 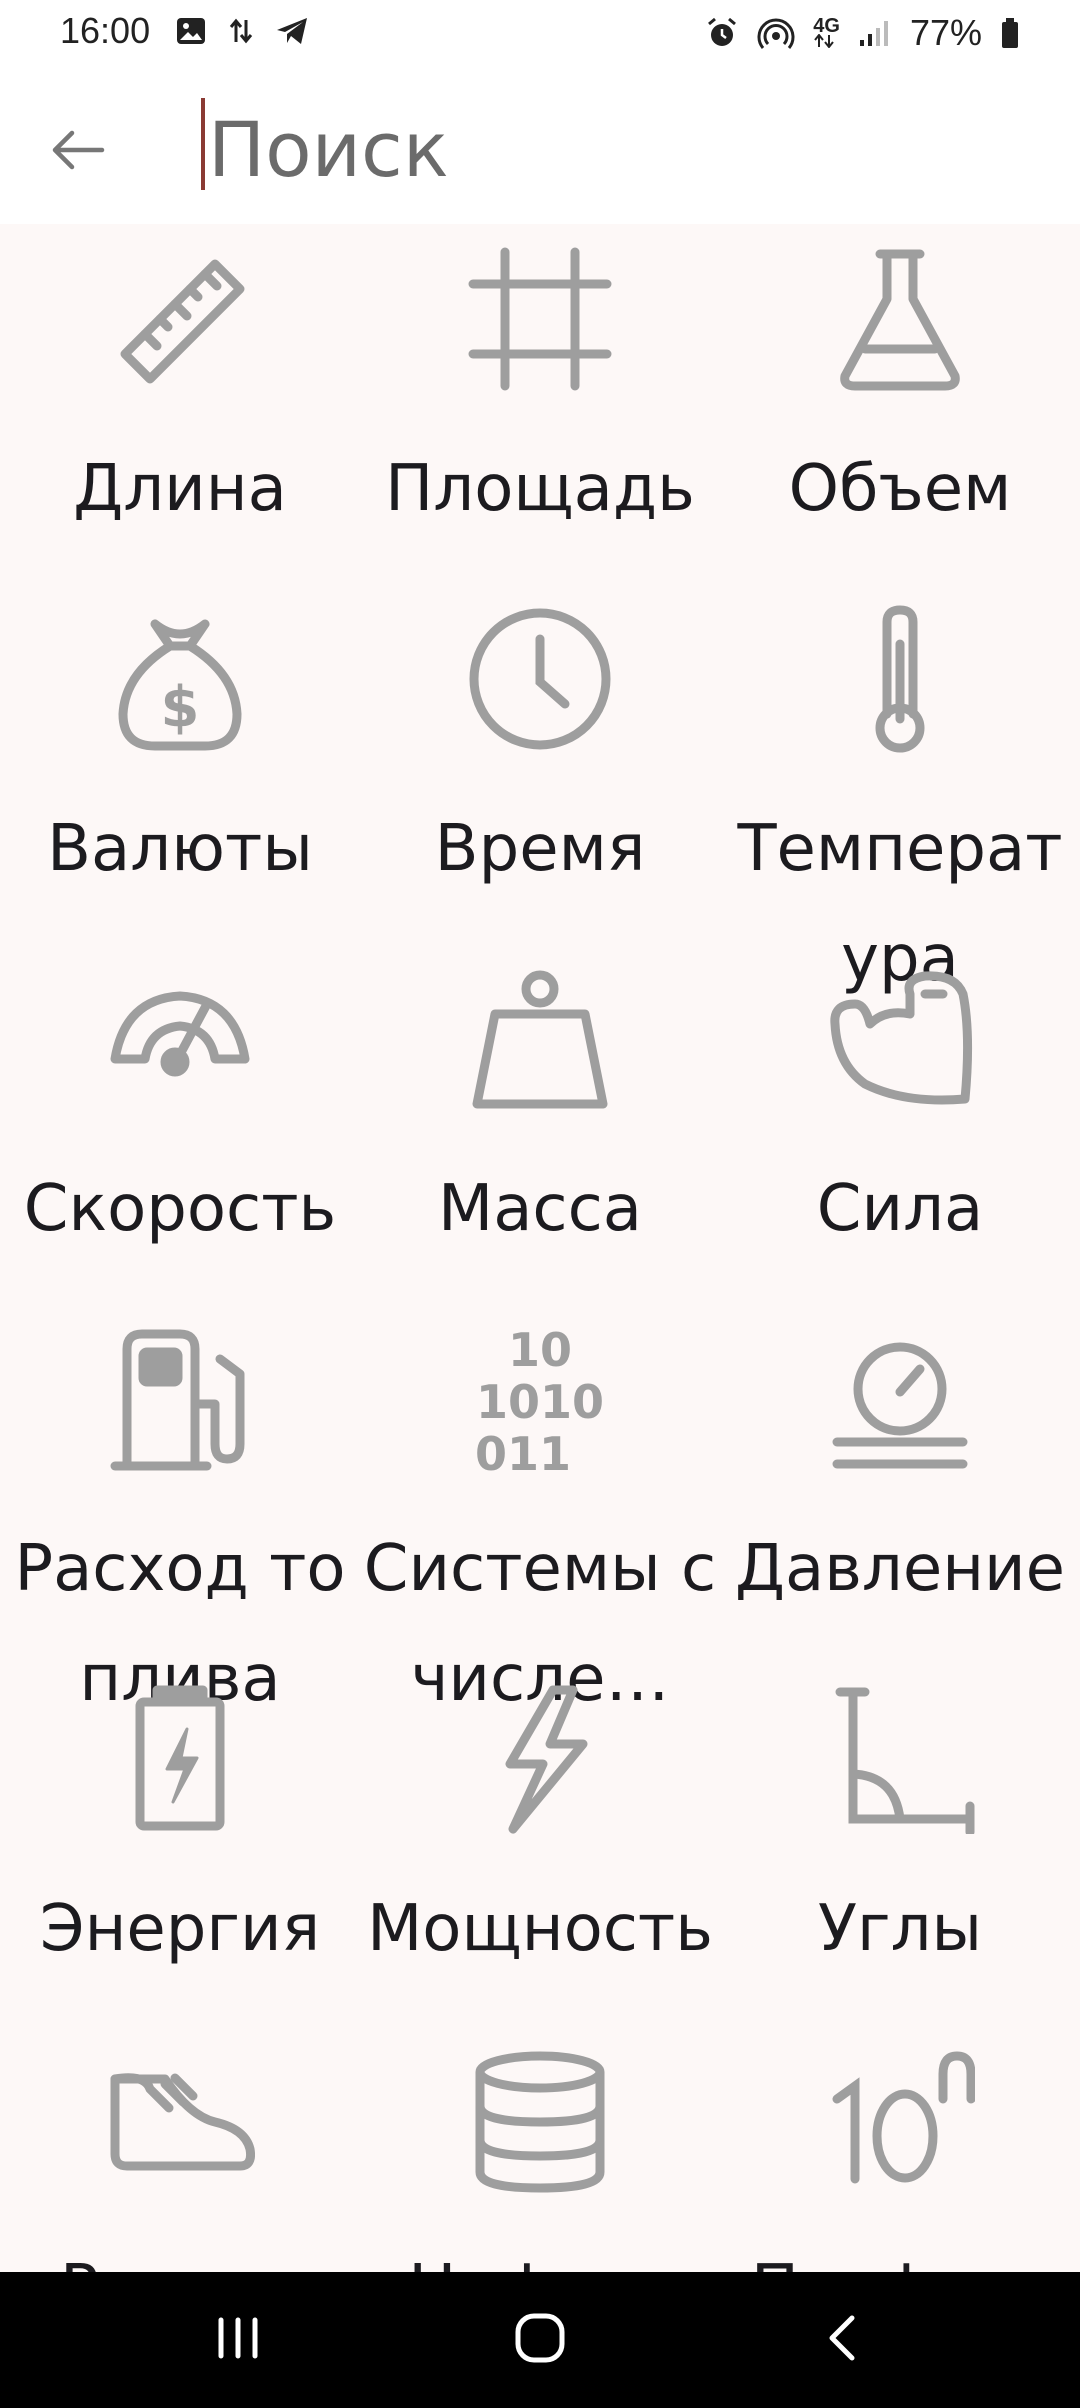 I want to click on recent-apps-button, so click(x=238, y=2340).